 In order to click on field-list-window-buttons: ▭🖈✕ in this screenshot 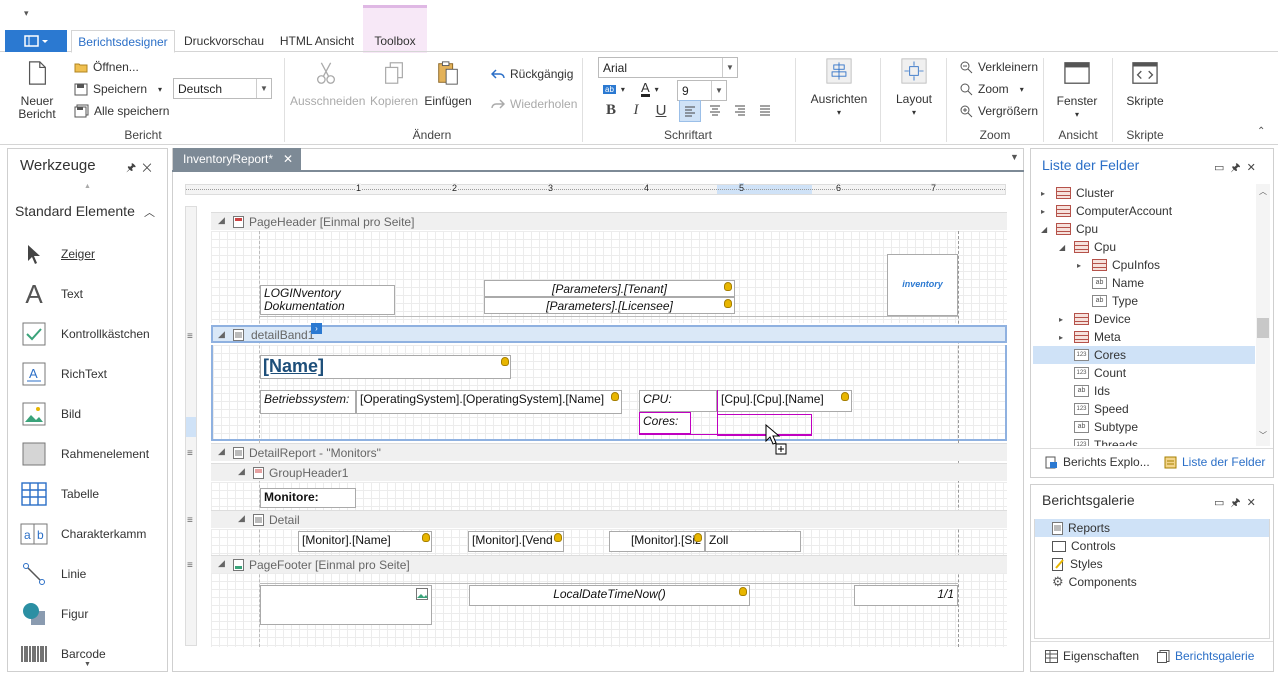, I will do `click(1238, 168)`.